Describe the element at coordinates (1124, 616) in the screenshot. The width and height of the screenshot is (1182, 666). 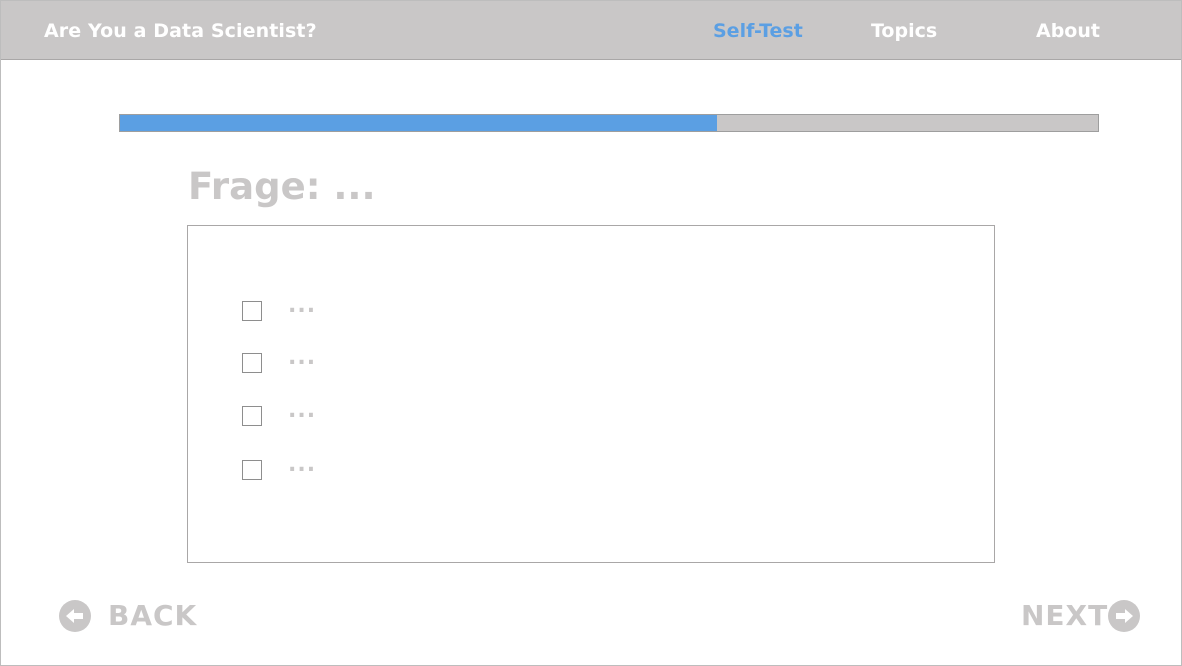
I see `arrow-right-circle-icon` at that location.